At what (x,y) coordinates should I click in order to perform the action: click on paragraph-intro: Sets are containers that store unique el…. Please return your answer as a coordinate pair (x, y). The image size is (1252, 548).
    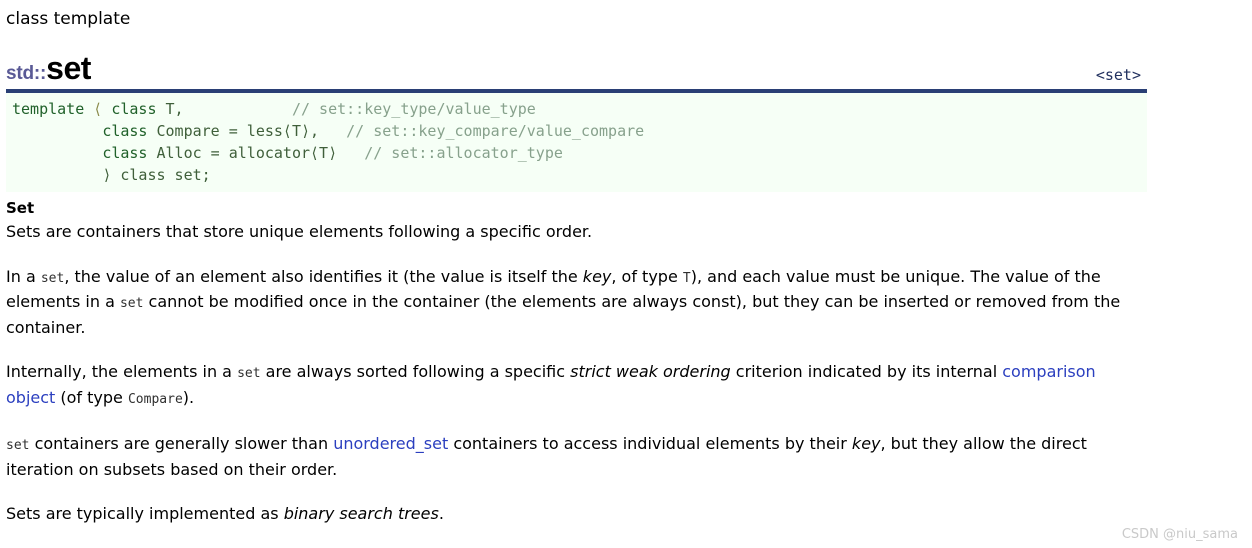
    Looking at the image, I should click on (576, 232).